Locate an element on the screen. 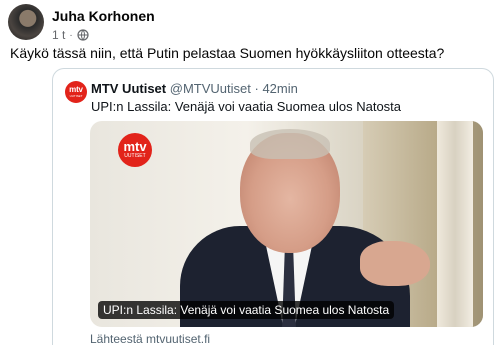  mtv-logo-avatar: mtv UUTISET is located at coordinates (76, 92).